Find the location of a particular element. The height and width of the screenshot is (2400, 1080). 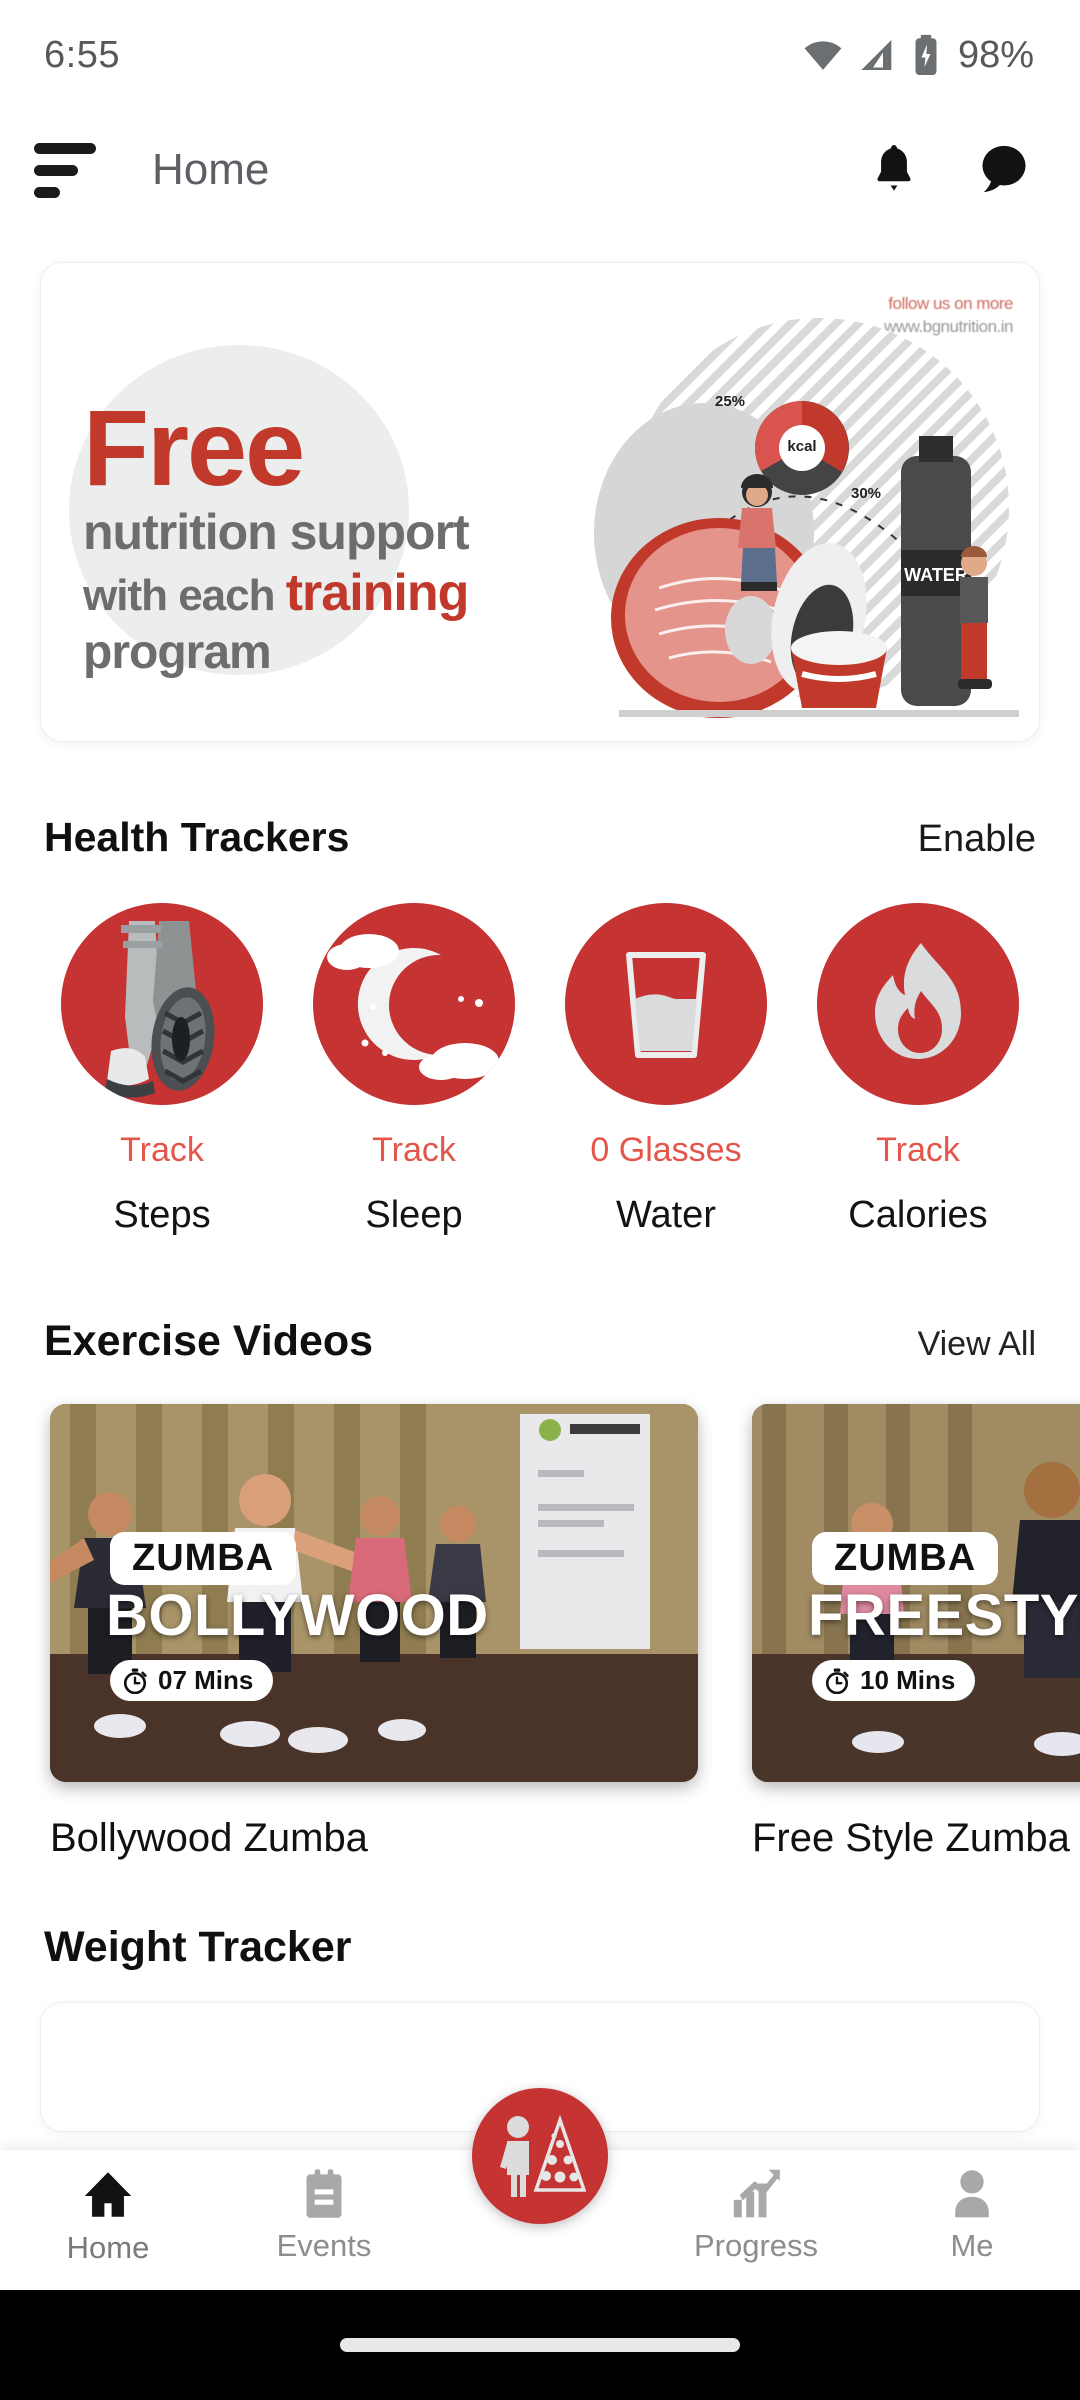

banner-credit-line1: follow us on more is located at coordinates (950, 303).